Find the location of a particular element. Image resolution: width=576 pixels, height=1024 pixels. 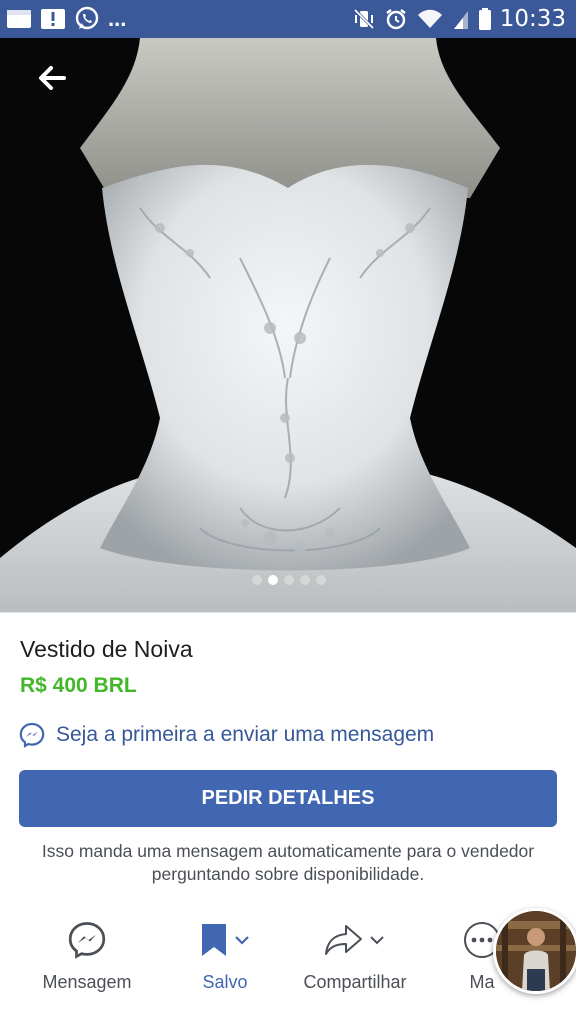

mute-vibrate-icon is located at coordinates (363, 19).